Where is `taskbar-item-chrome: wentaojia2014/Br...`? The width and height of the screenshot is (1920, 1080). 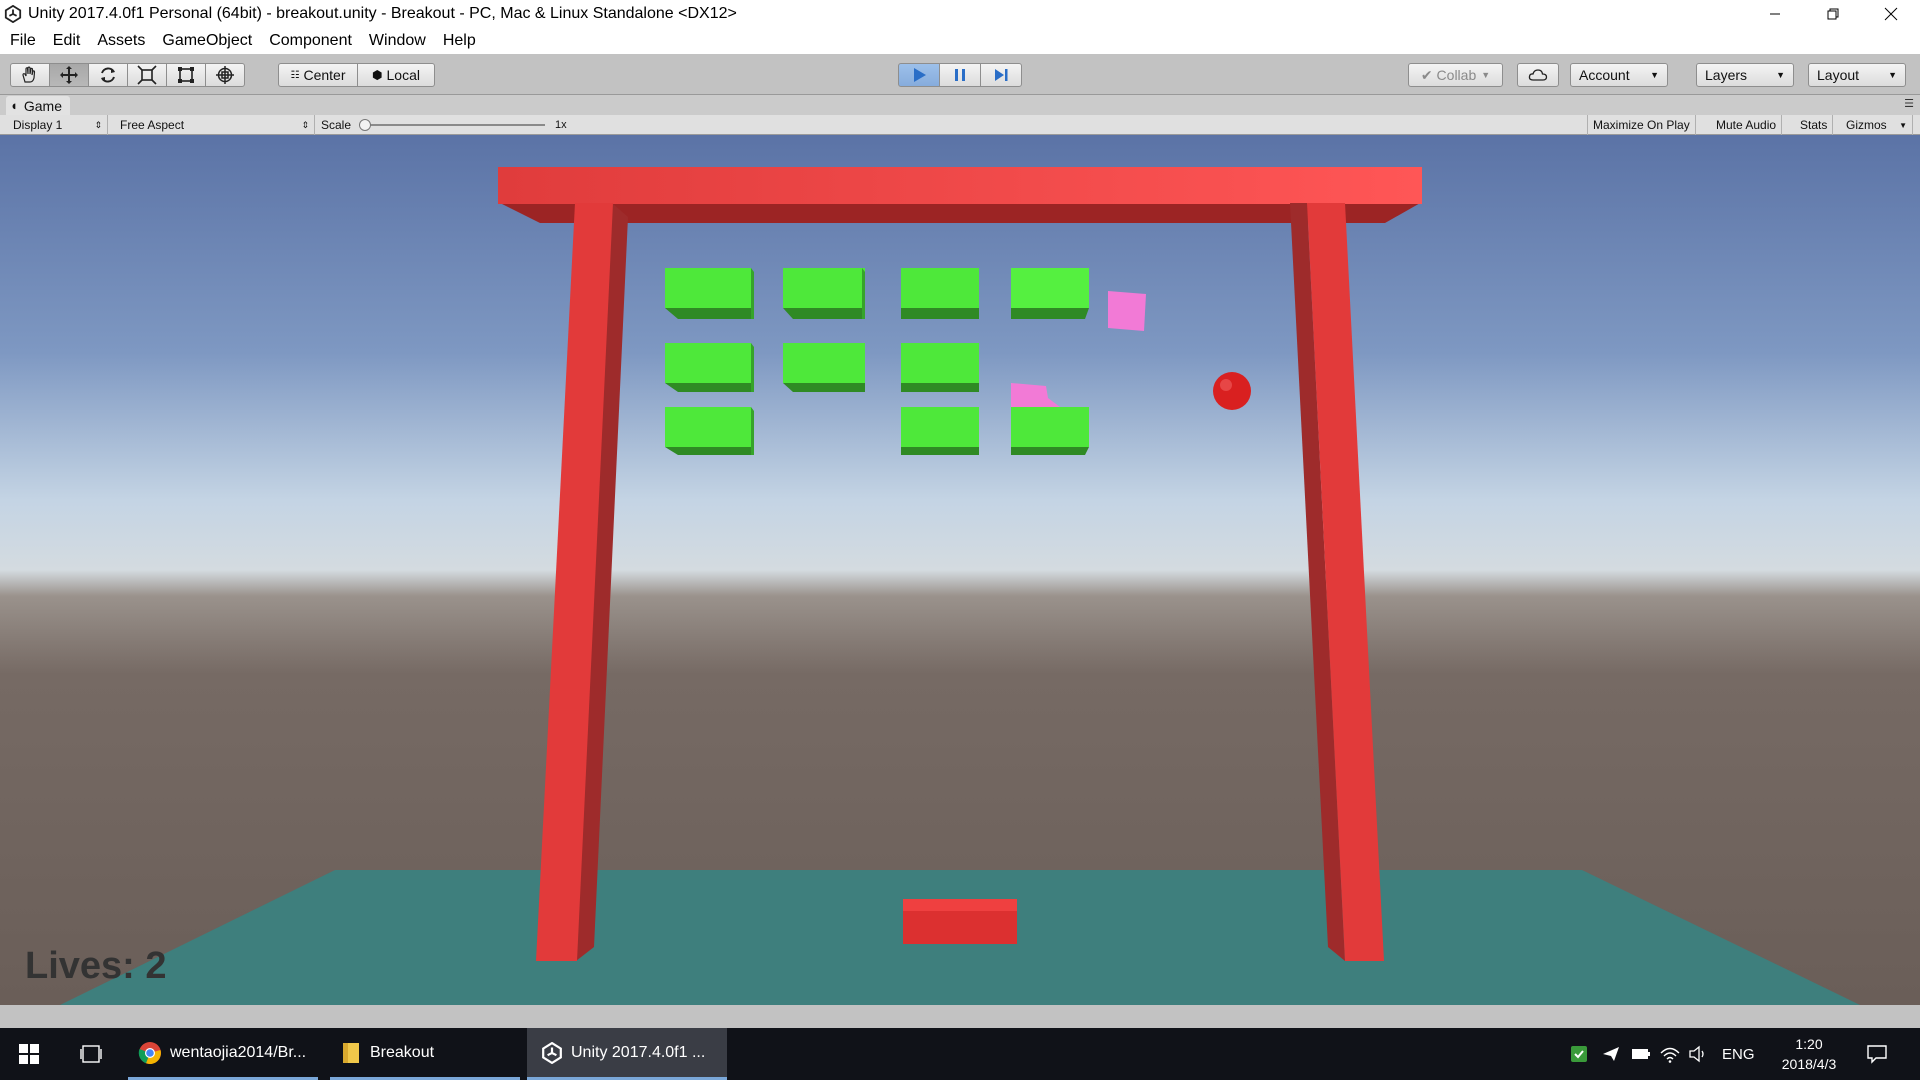
taskbar-item-chrome: wentaojia2014/Br... is located at coordinates (223, 1054).